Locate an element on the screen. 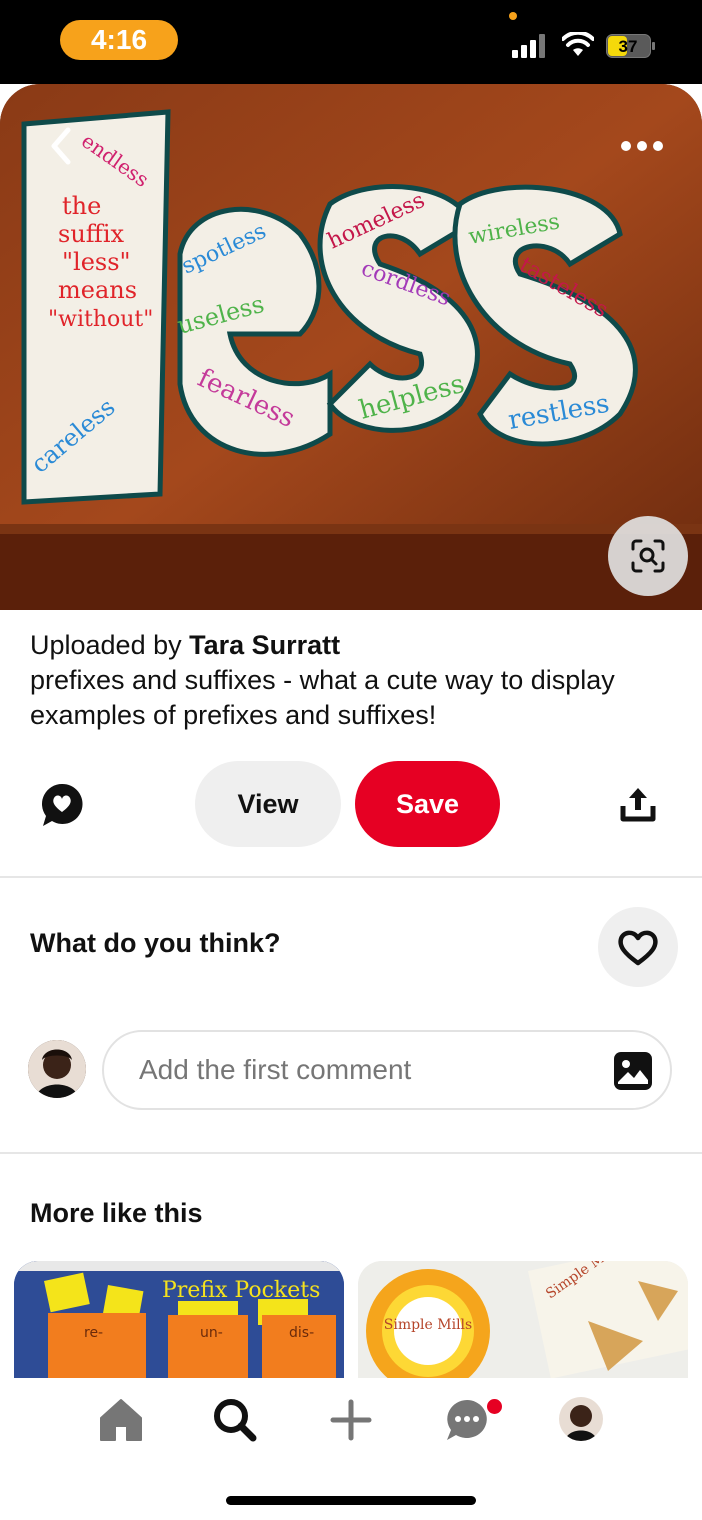 The image size is (702, 1520). wifi-icon is located at coordinates (578, 44).